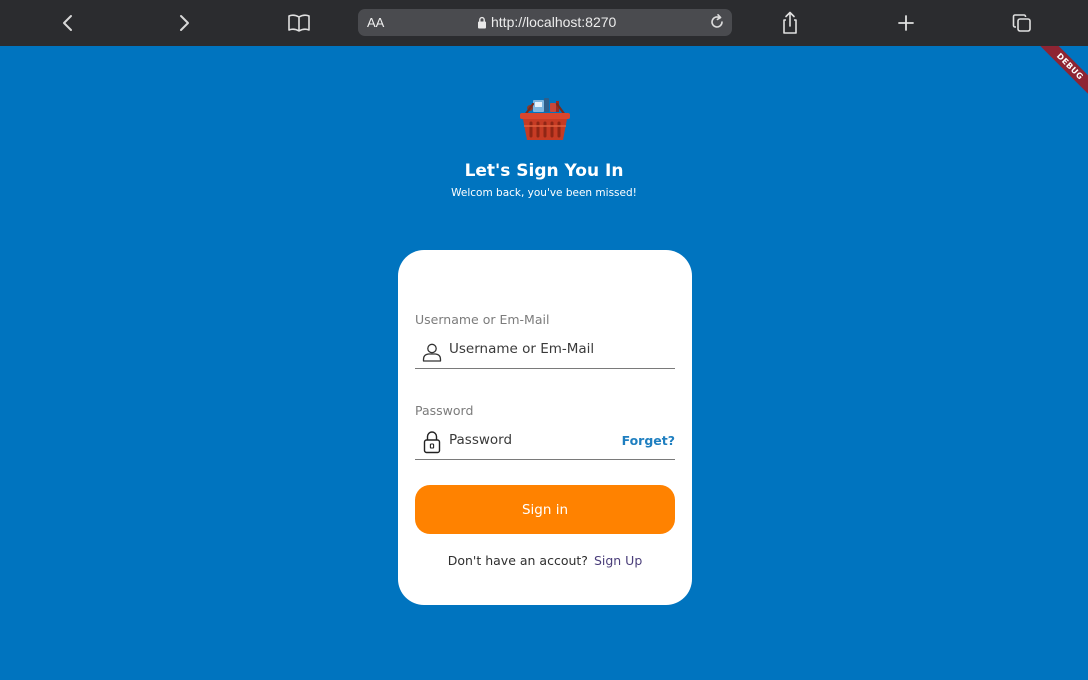  I want to click on chevron-right-icon, so click(184, 23).